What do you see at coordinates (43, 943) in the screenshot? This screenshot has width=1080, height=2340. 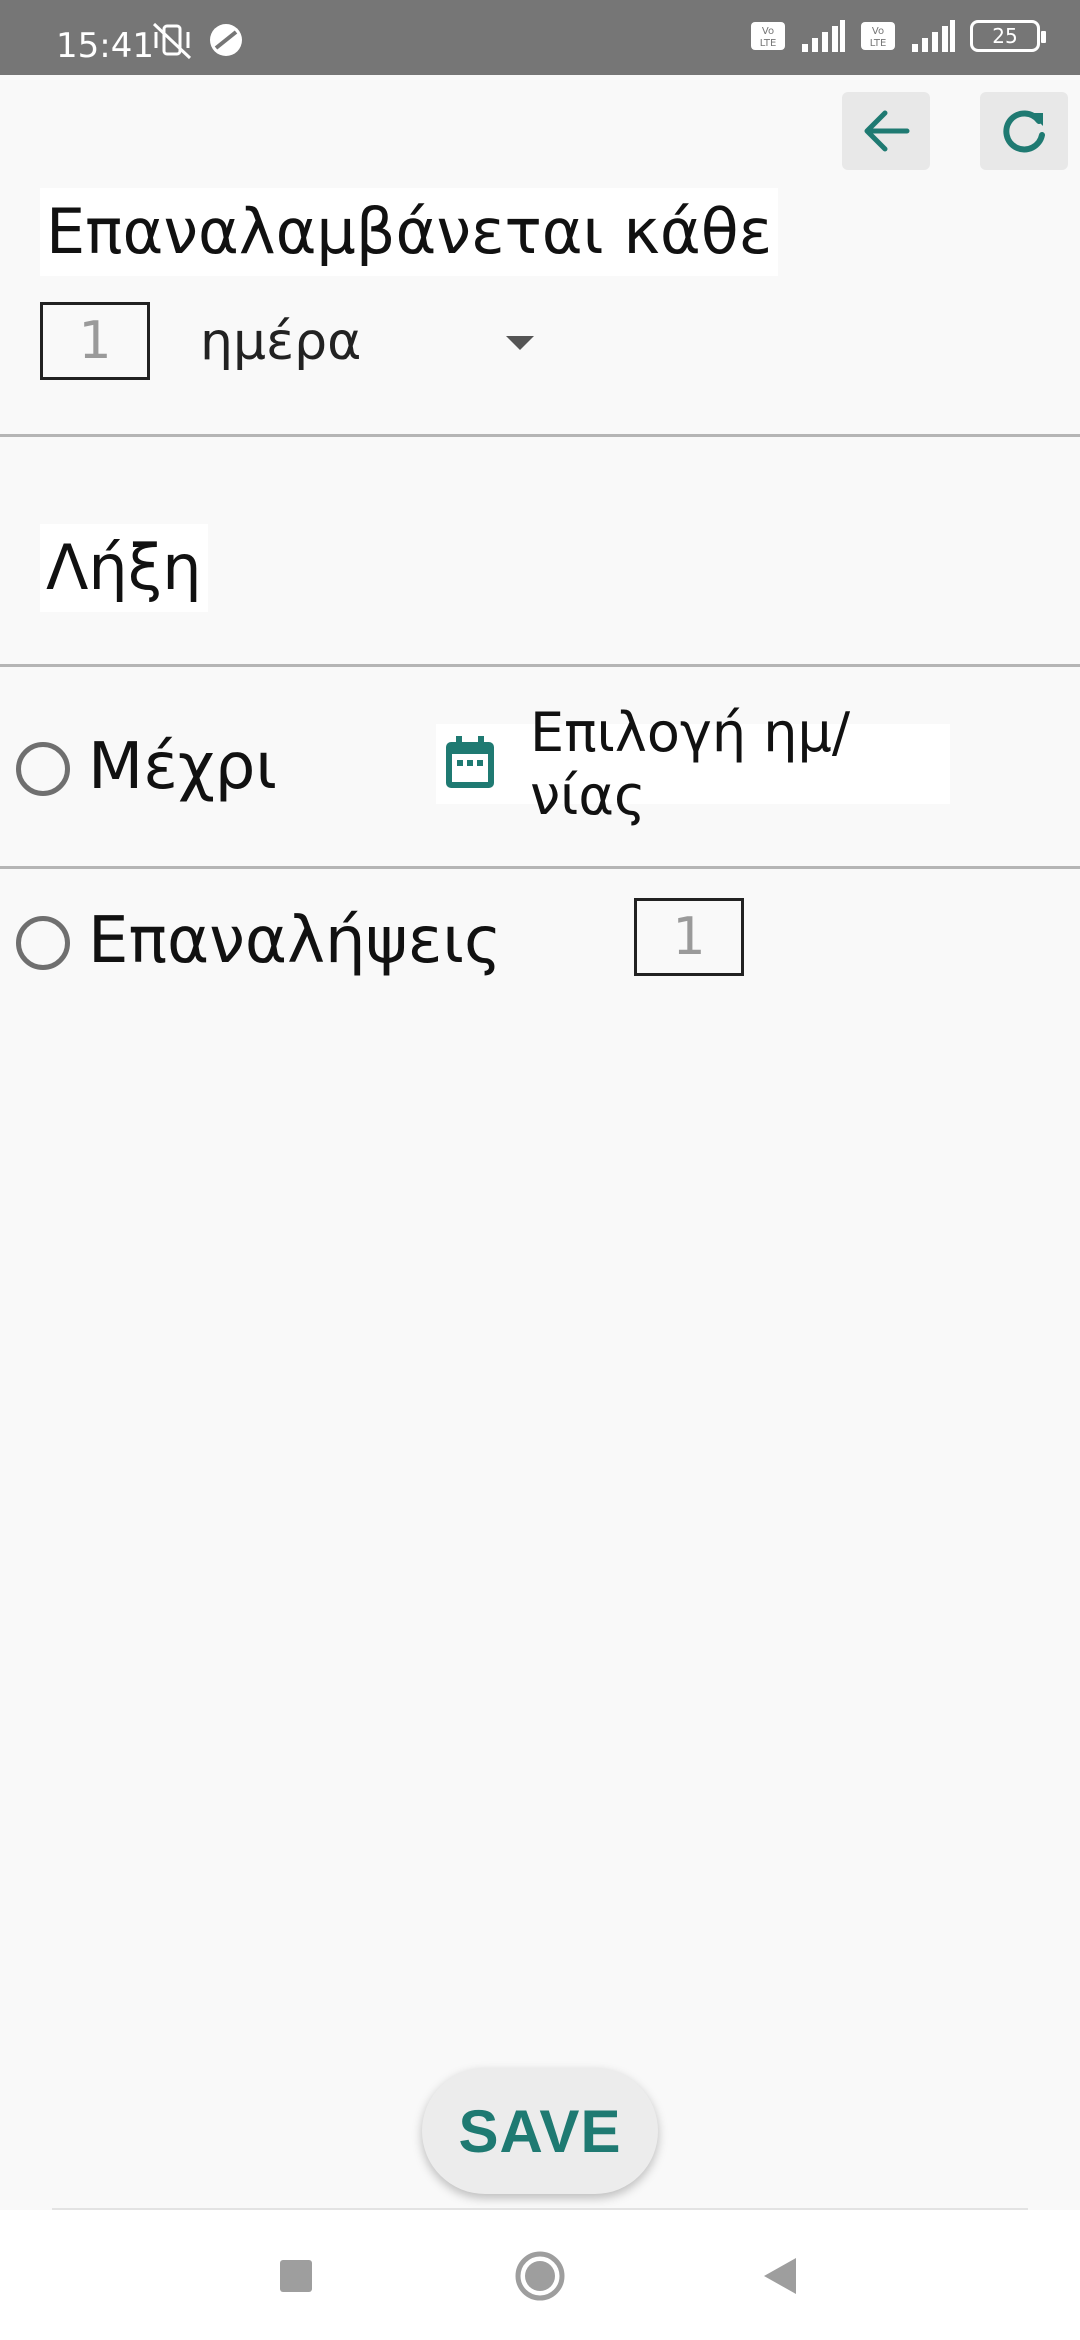 I see `repetitions-radio` at bounding box center [43, 943].